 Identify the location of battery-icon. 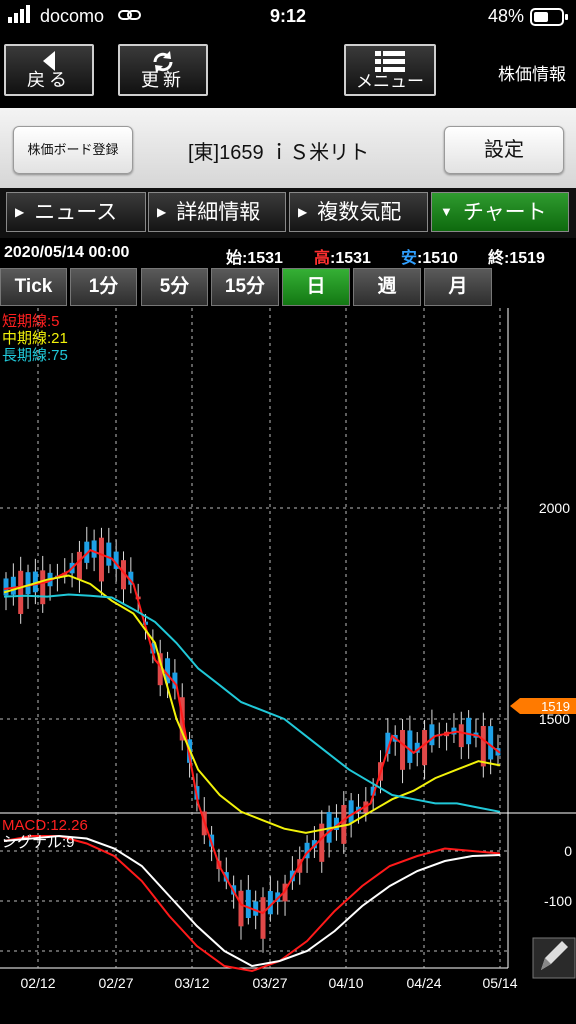
(550, 19).